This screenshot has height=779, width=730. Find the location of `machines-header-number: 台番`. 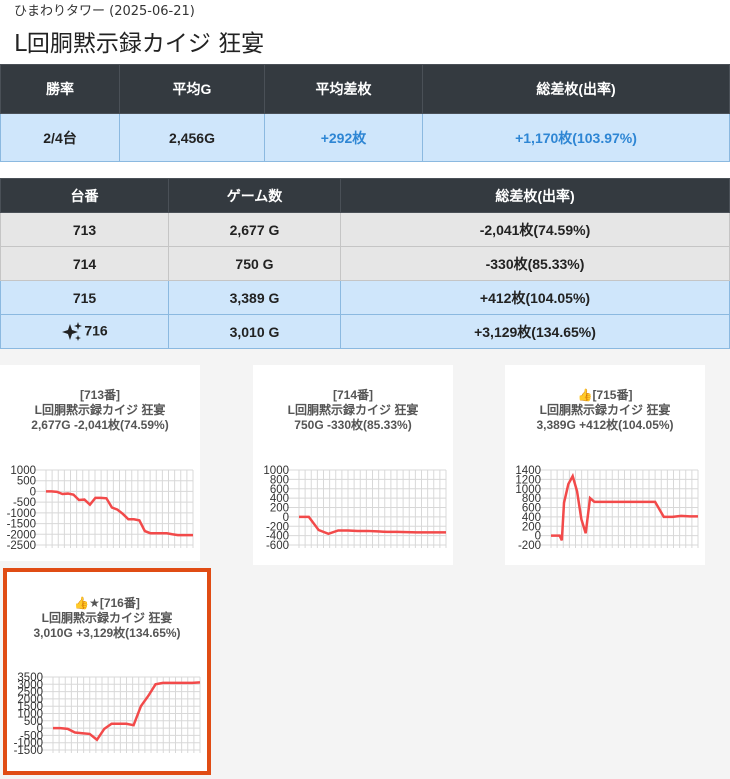

machines-header-number: 台番 is located at coordinates (84, 195).